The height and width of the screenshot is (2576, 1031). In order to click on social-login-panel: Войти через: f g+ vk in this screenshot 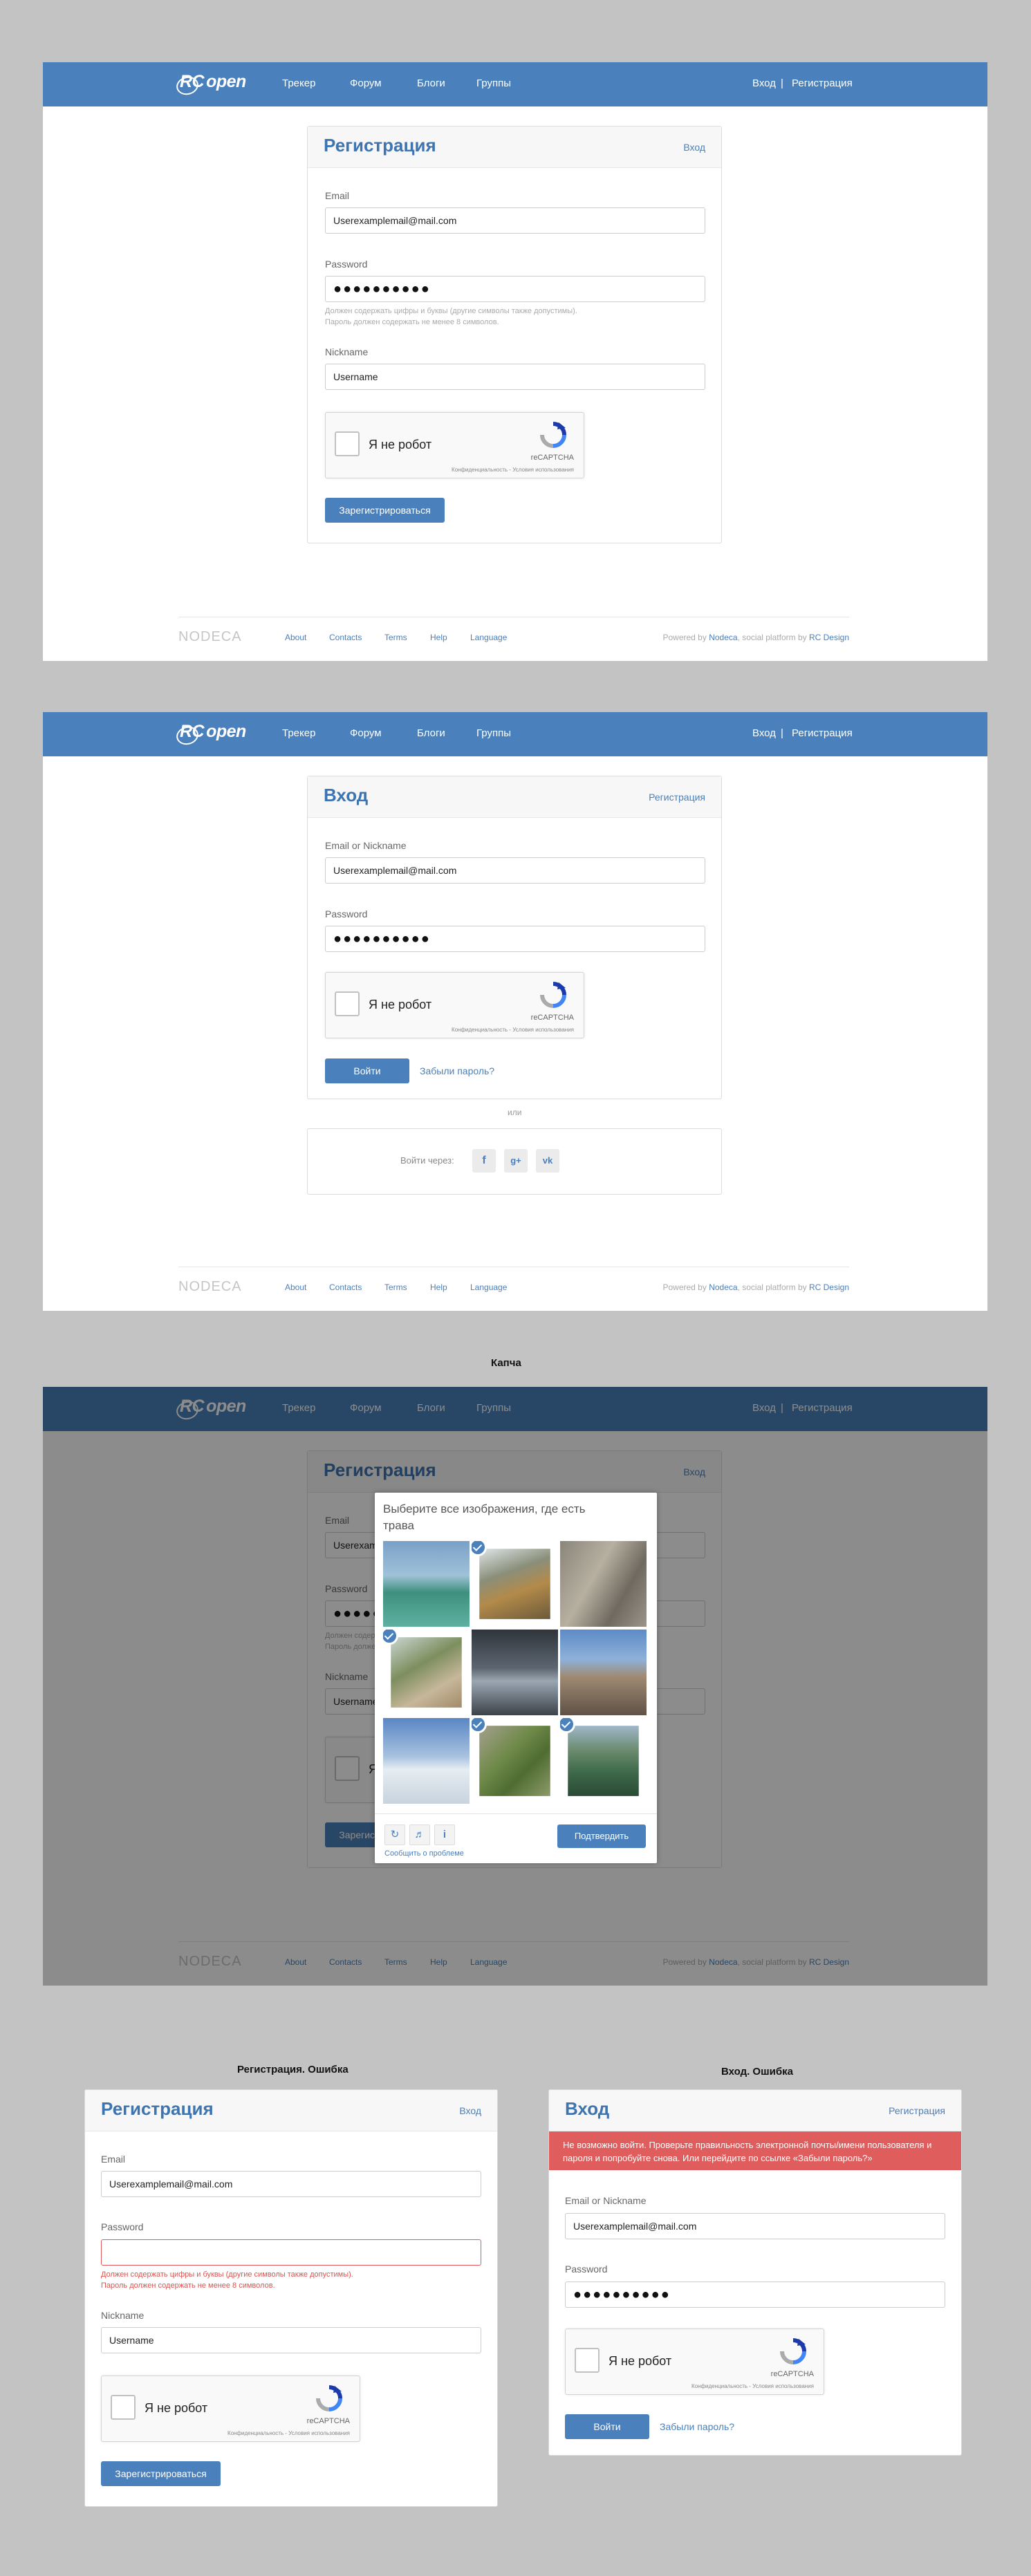, I will do `click(514, 1161)`.